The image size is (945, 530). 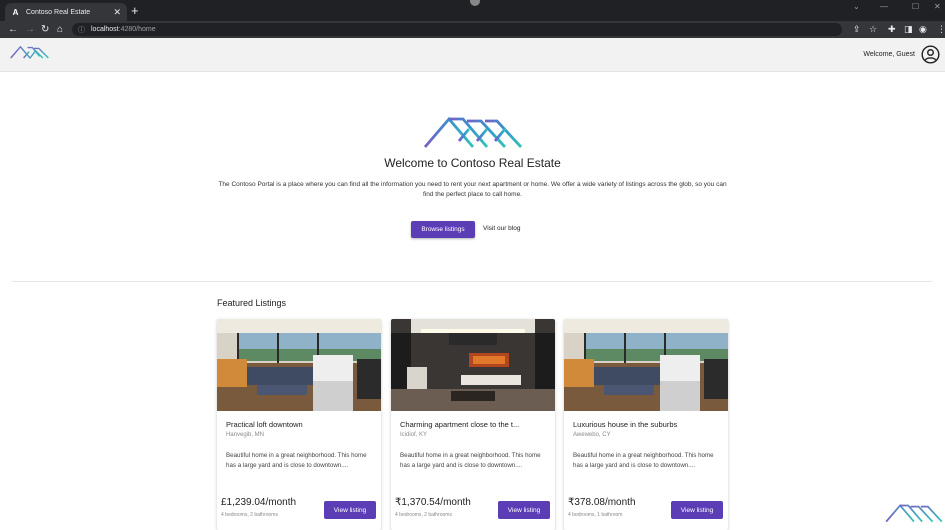 I want to click on bookmark-star-icon: ☆, so click(x=873, y=29).